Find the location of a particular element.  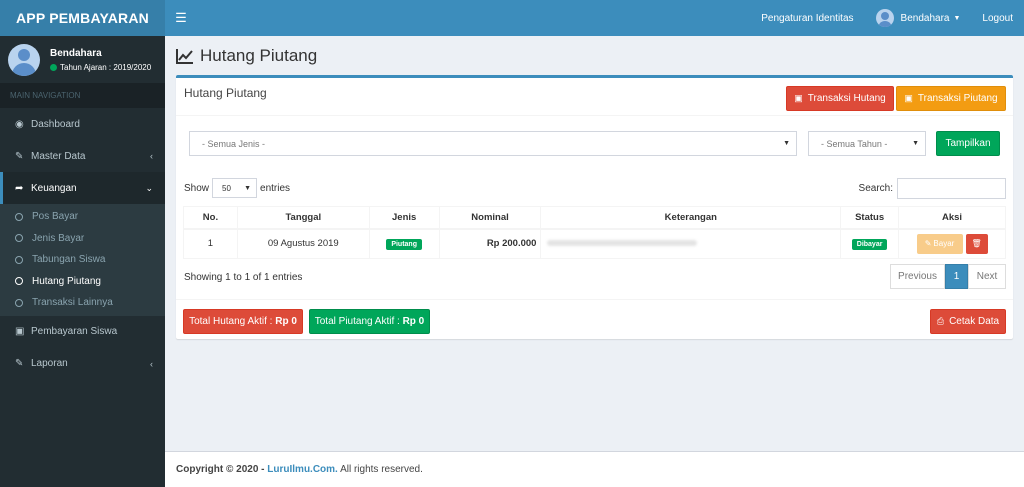

entries-length-select: 50 ▼ is located at coordinates (235, 188).